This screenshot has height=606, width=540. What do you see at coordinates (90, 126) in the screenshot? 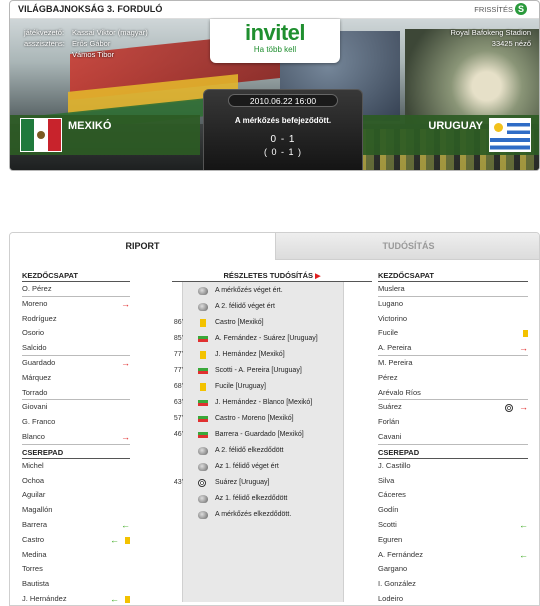
I see `home-team-name: MEXIKÓ` at bounding box center [90, 126].